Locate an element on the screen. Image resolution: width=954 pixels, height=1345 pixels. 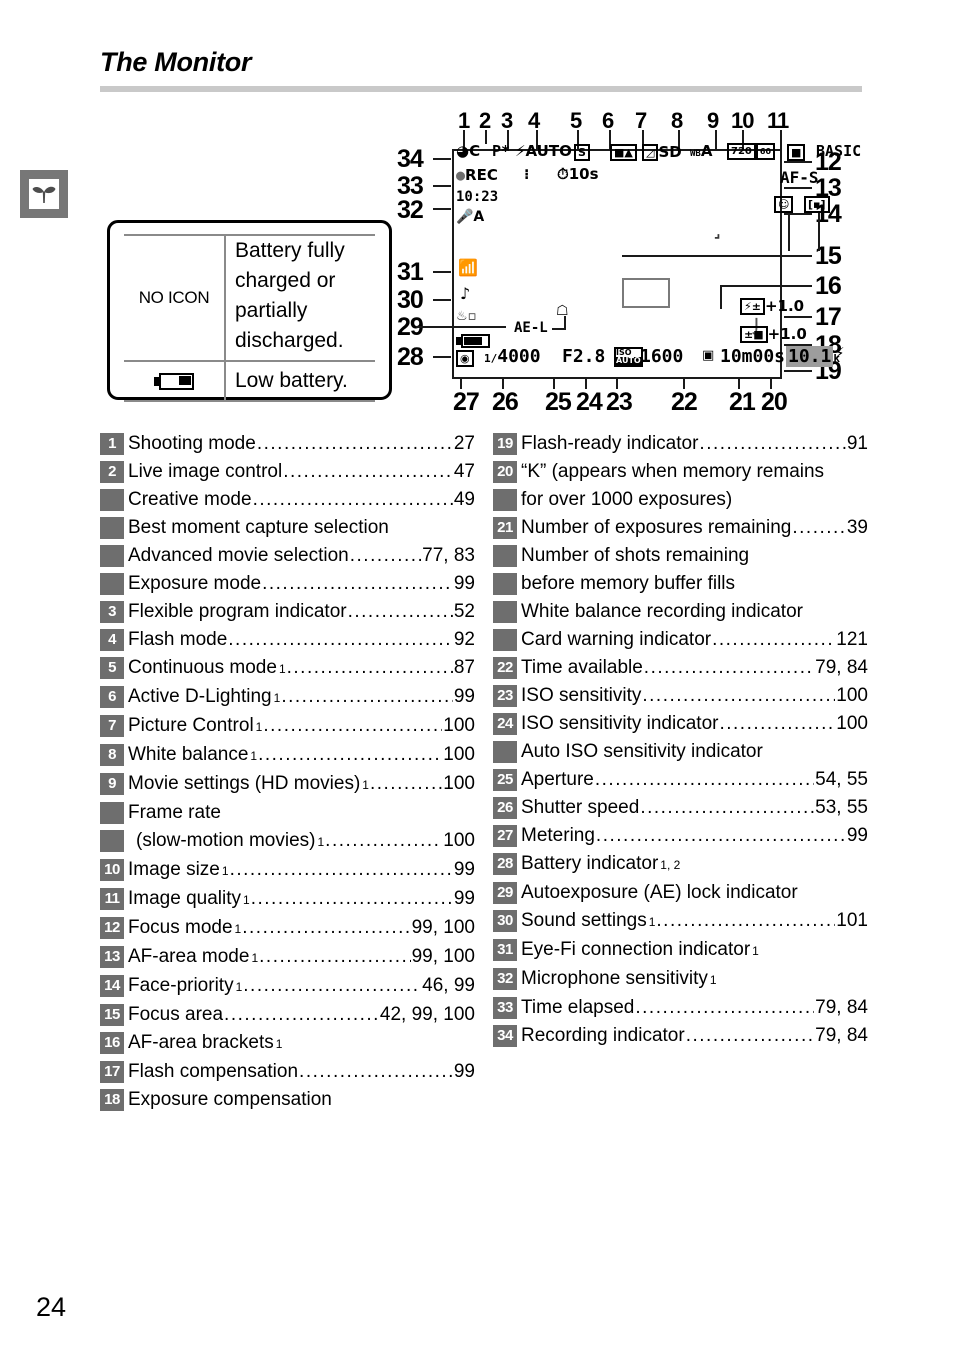
osd-sound-settings-icon: ♪ is located at coordinates (465, 293).